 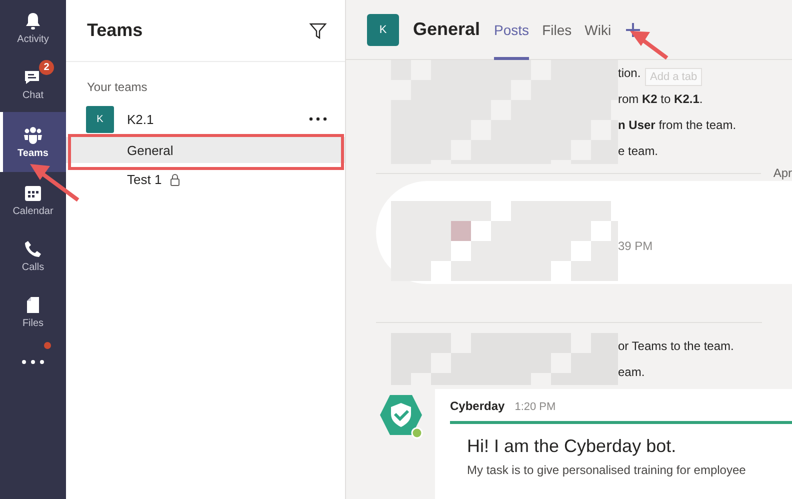 I want to click on filter-icon, so click(x=318, y=31).